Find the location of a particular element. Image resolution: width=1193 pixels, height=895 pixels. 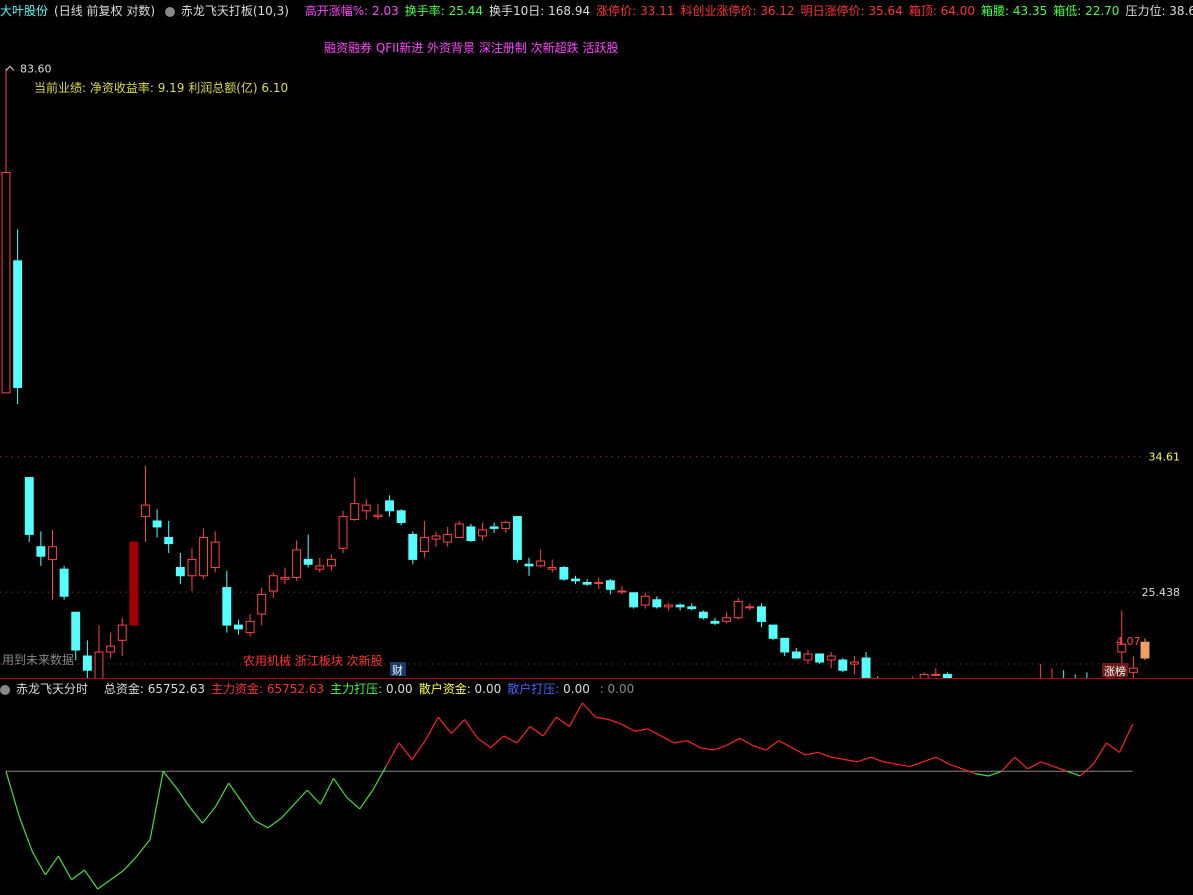

header-field-8: 箱低: is located at coordinates (1067, 11).